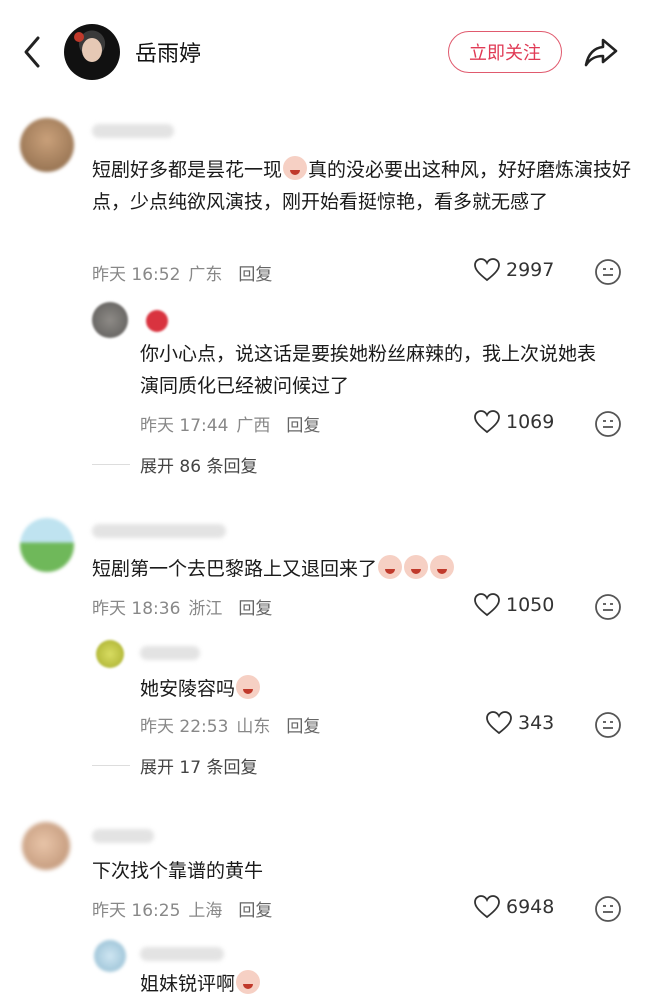  I want to click on like-button: 343, so click(520, 723).